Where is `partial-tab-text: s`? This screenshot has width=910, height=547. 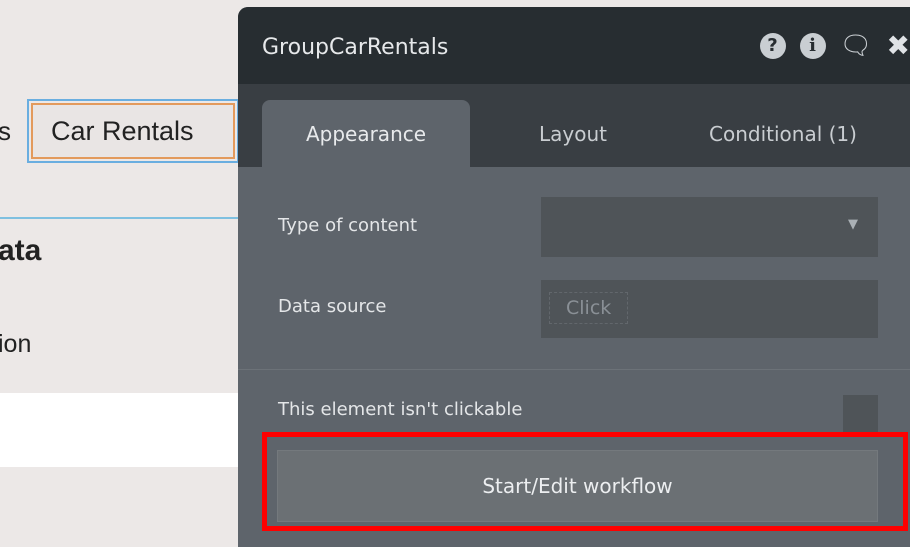 partial-tab-text: s is located at coordinates (5, 131).